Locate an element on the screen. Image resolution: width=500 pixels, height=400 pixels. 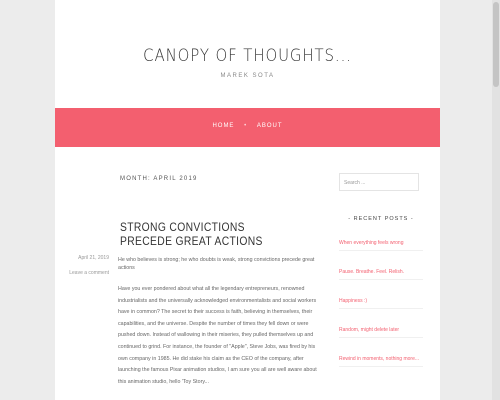
post-comments-link: Leave a comment is located at coordinates (89, 273).